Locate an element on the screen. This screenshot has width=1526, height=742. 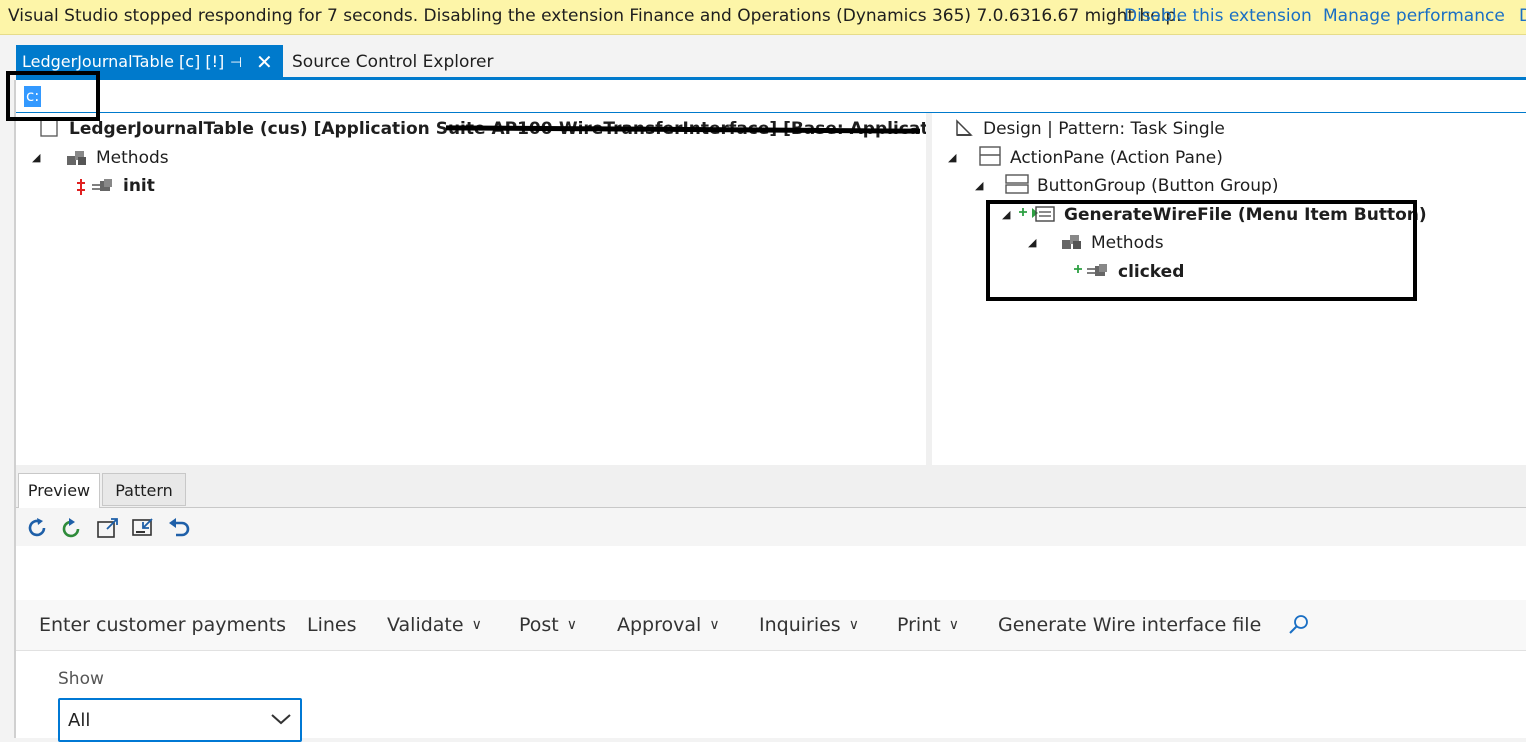
horizontal-splitter is located at coordinates (771, 469).